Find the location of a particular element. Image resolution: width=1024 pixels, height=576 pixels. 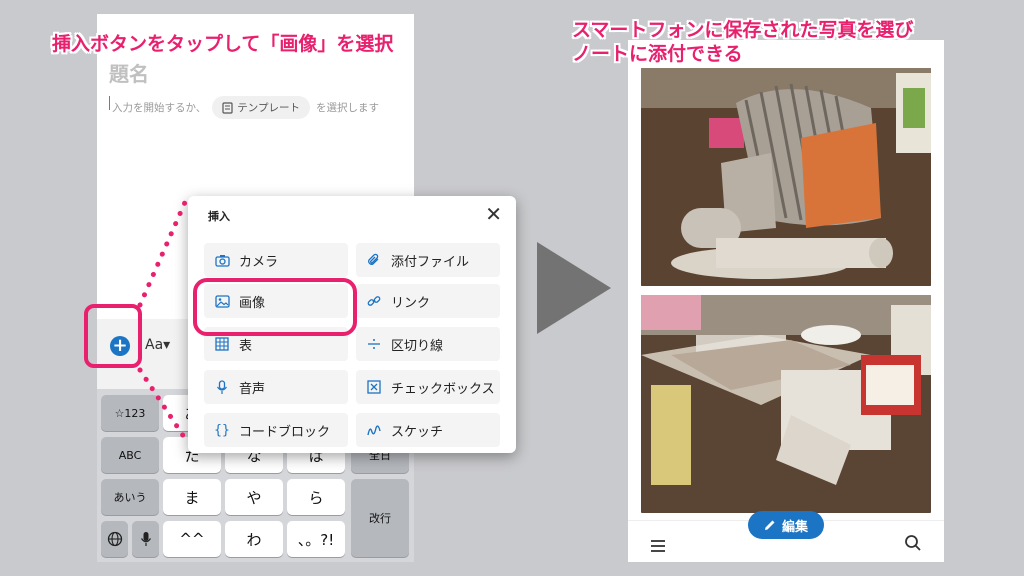

sketch-icon is located at coordinates (374, 430).